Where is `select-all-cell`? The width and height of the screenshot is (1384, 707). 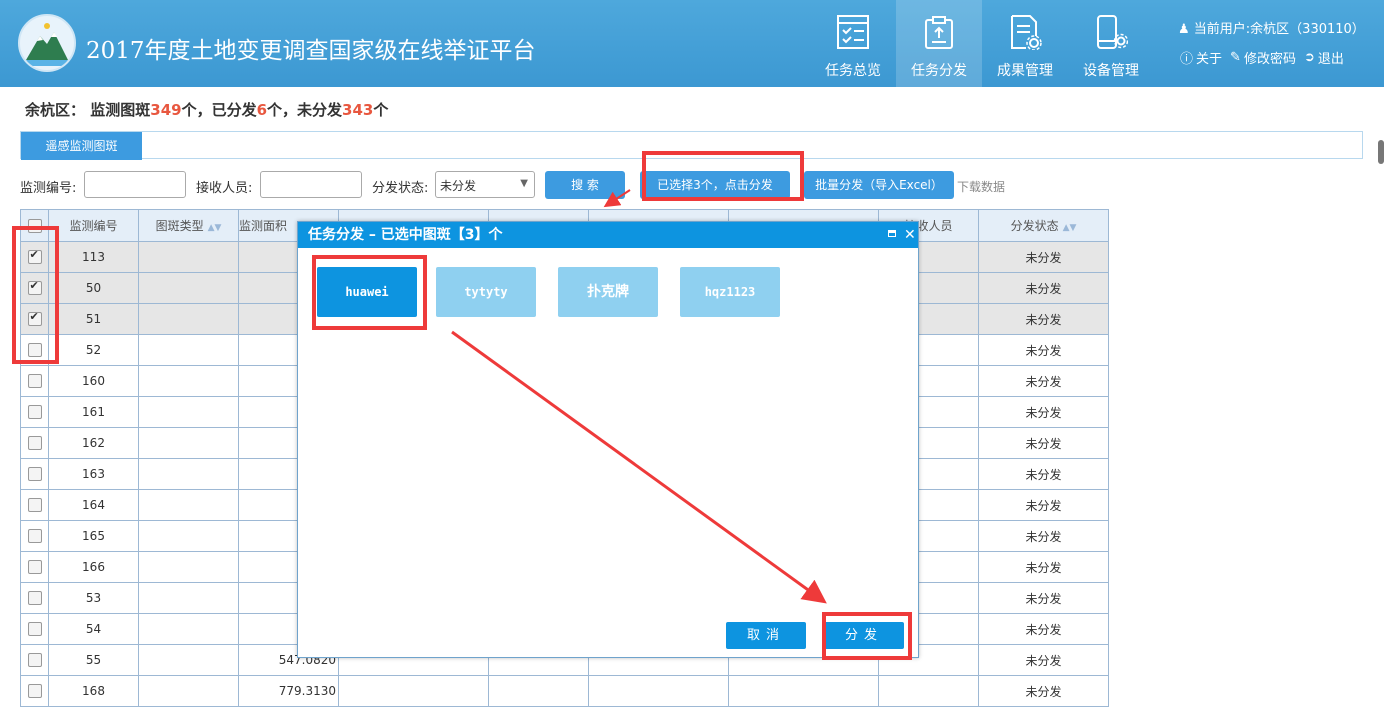 select-all-cell is located at coordinates (34, 225).